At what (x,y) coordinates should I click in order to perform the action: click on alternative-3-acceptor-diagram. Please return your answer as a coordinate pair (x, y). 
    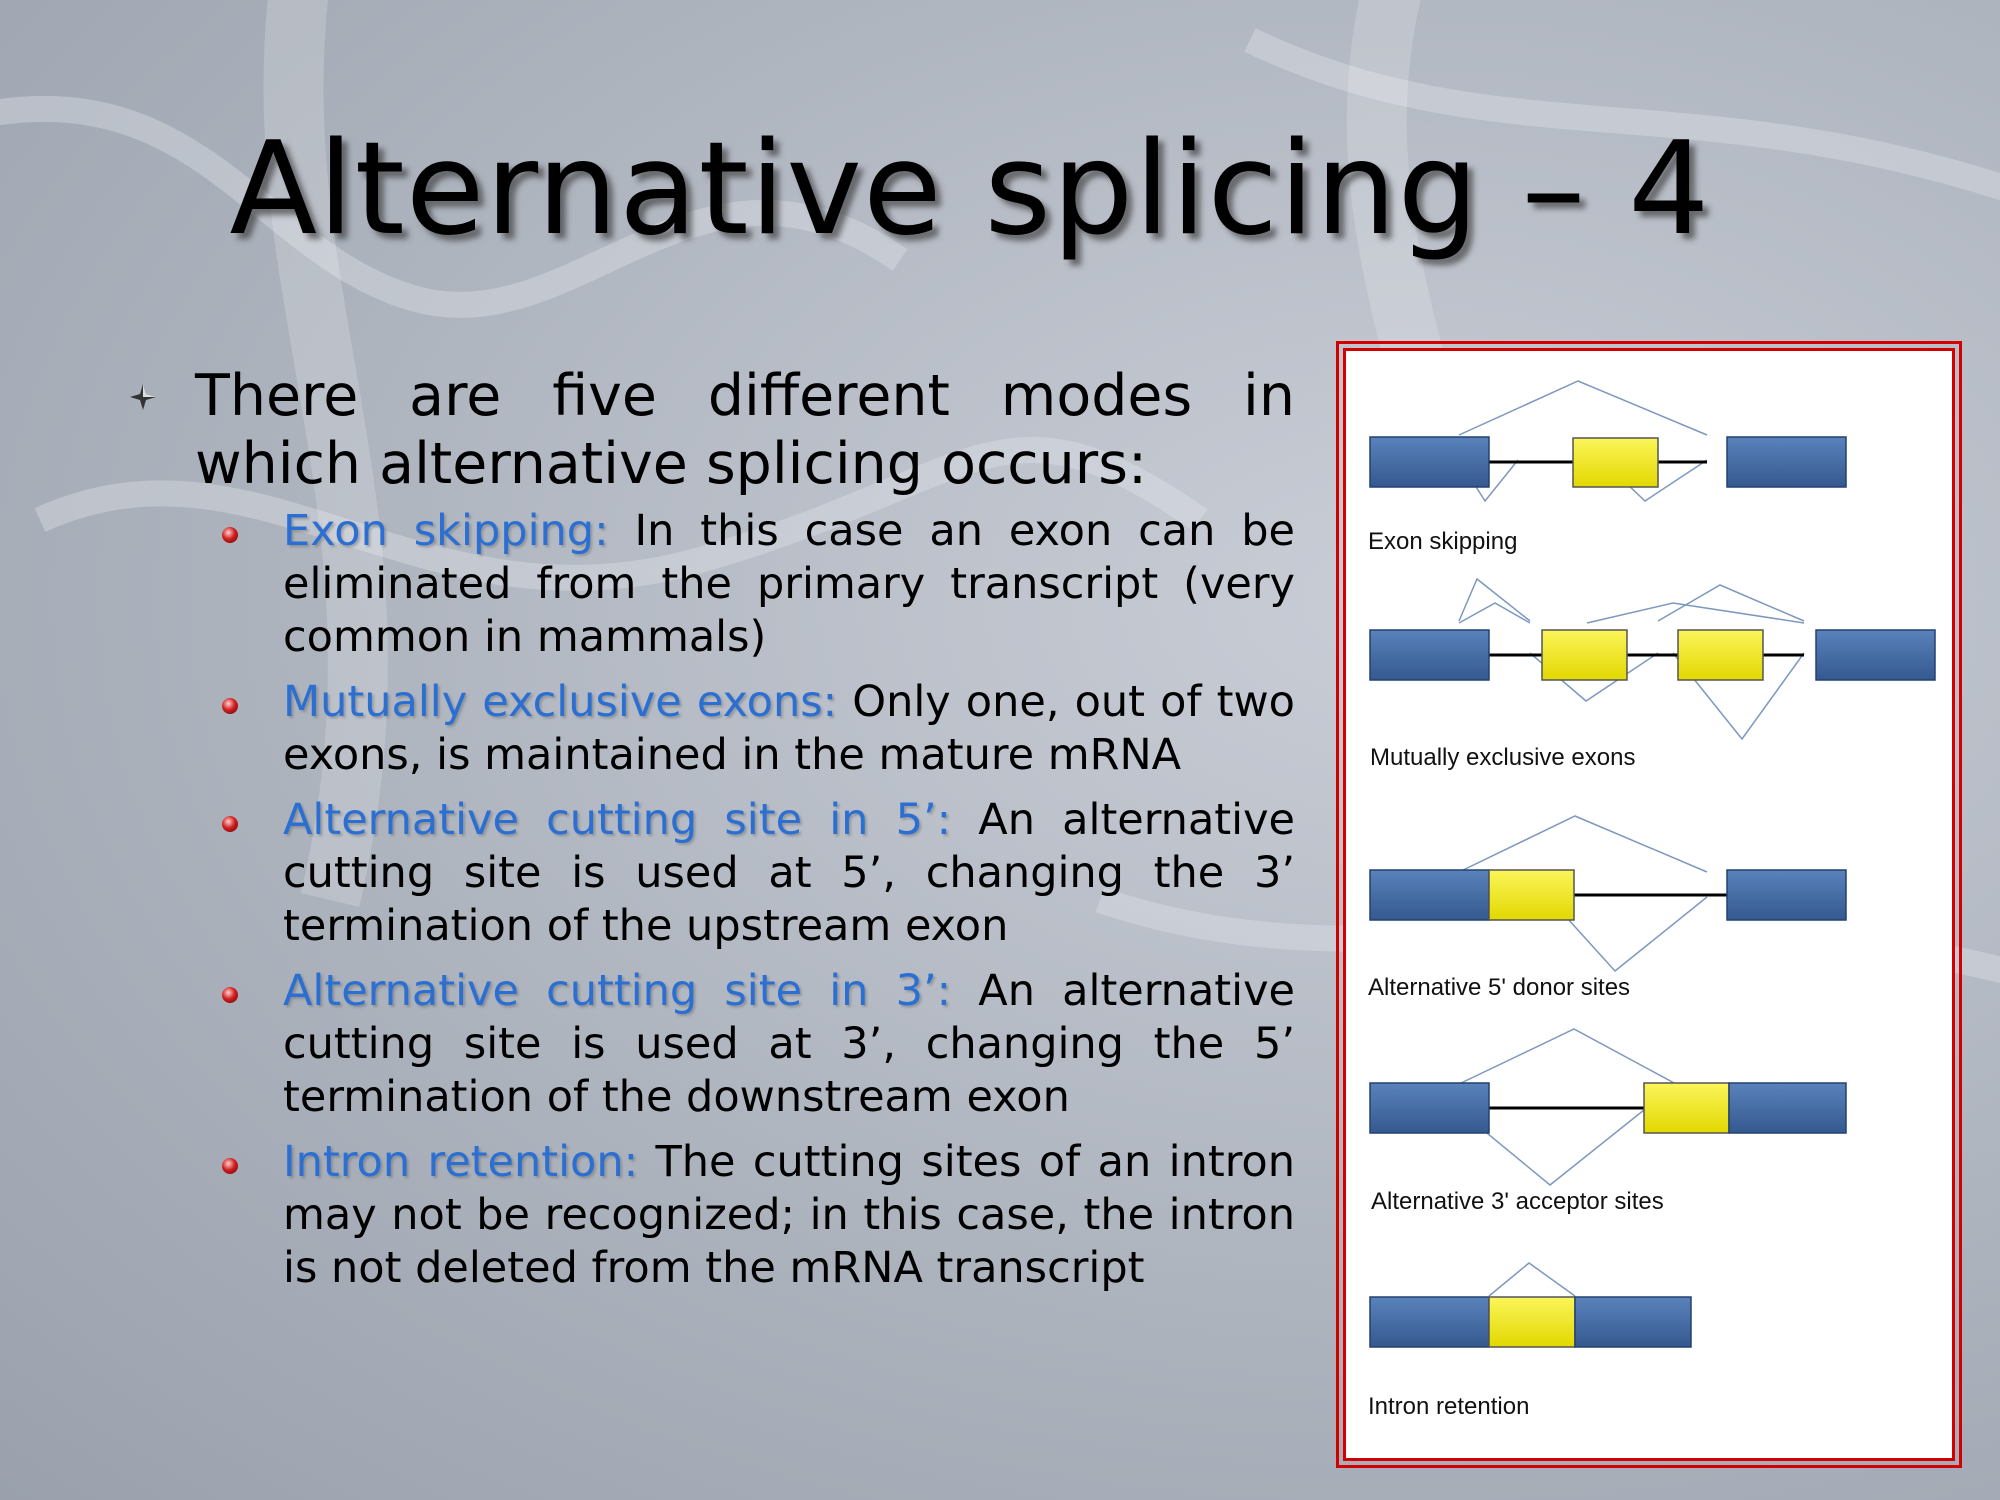
    Looking at the image, I should click on (1608, 1107).